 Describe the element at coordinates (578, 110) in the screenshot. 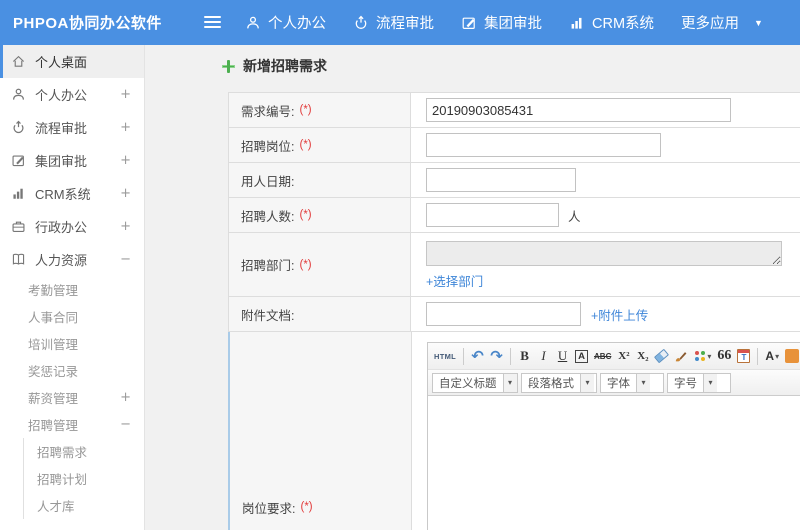

I see `demand-number-input` at that location.